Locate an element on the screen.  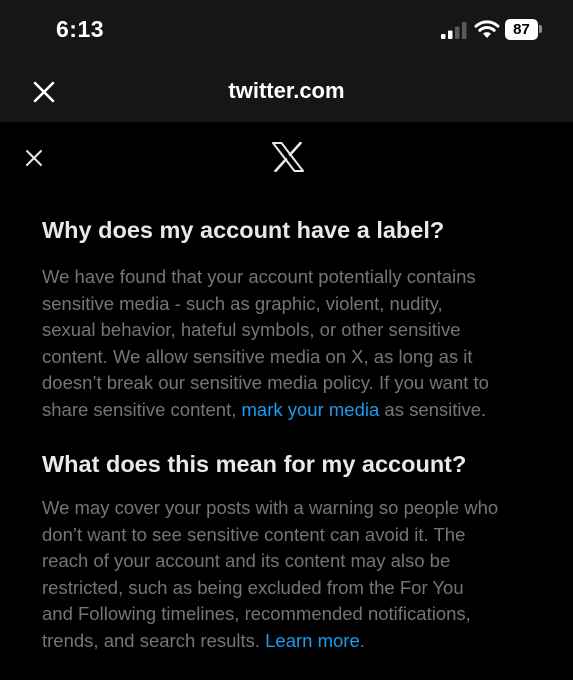
mark-your-media-link: mark your media is located at coordinates (311, 409).